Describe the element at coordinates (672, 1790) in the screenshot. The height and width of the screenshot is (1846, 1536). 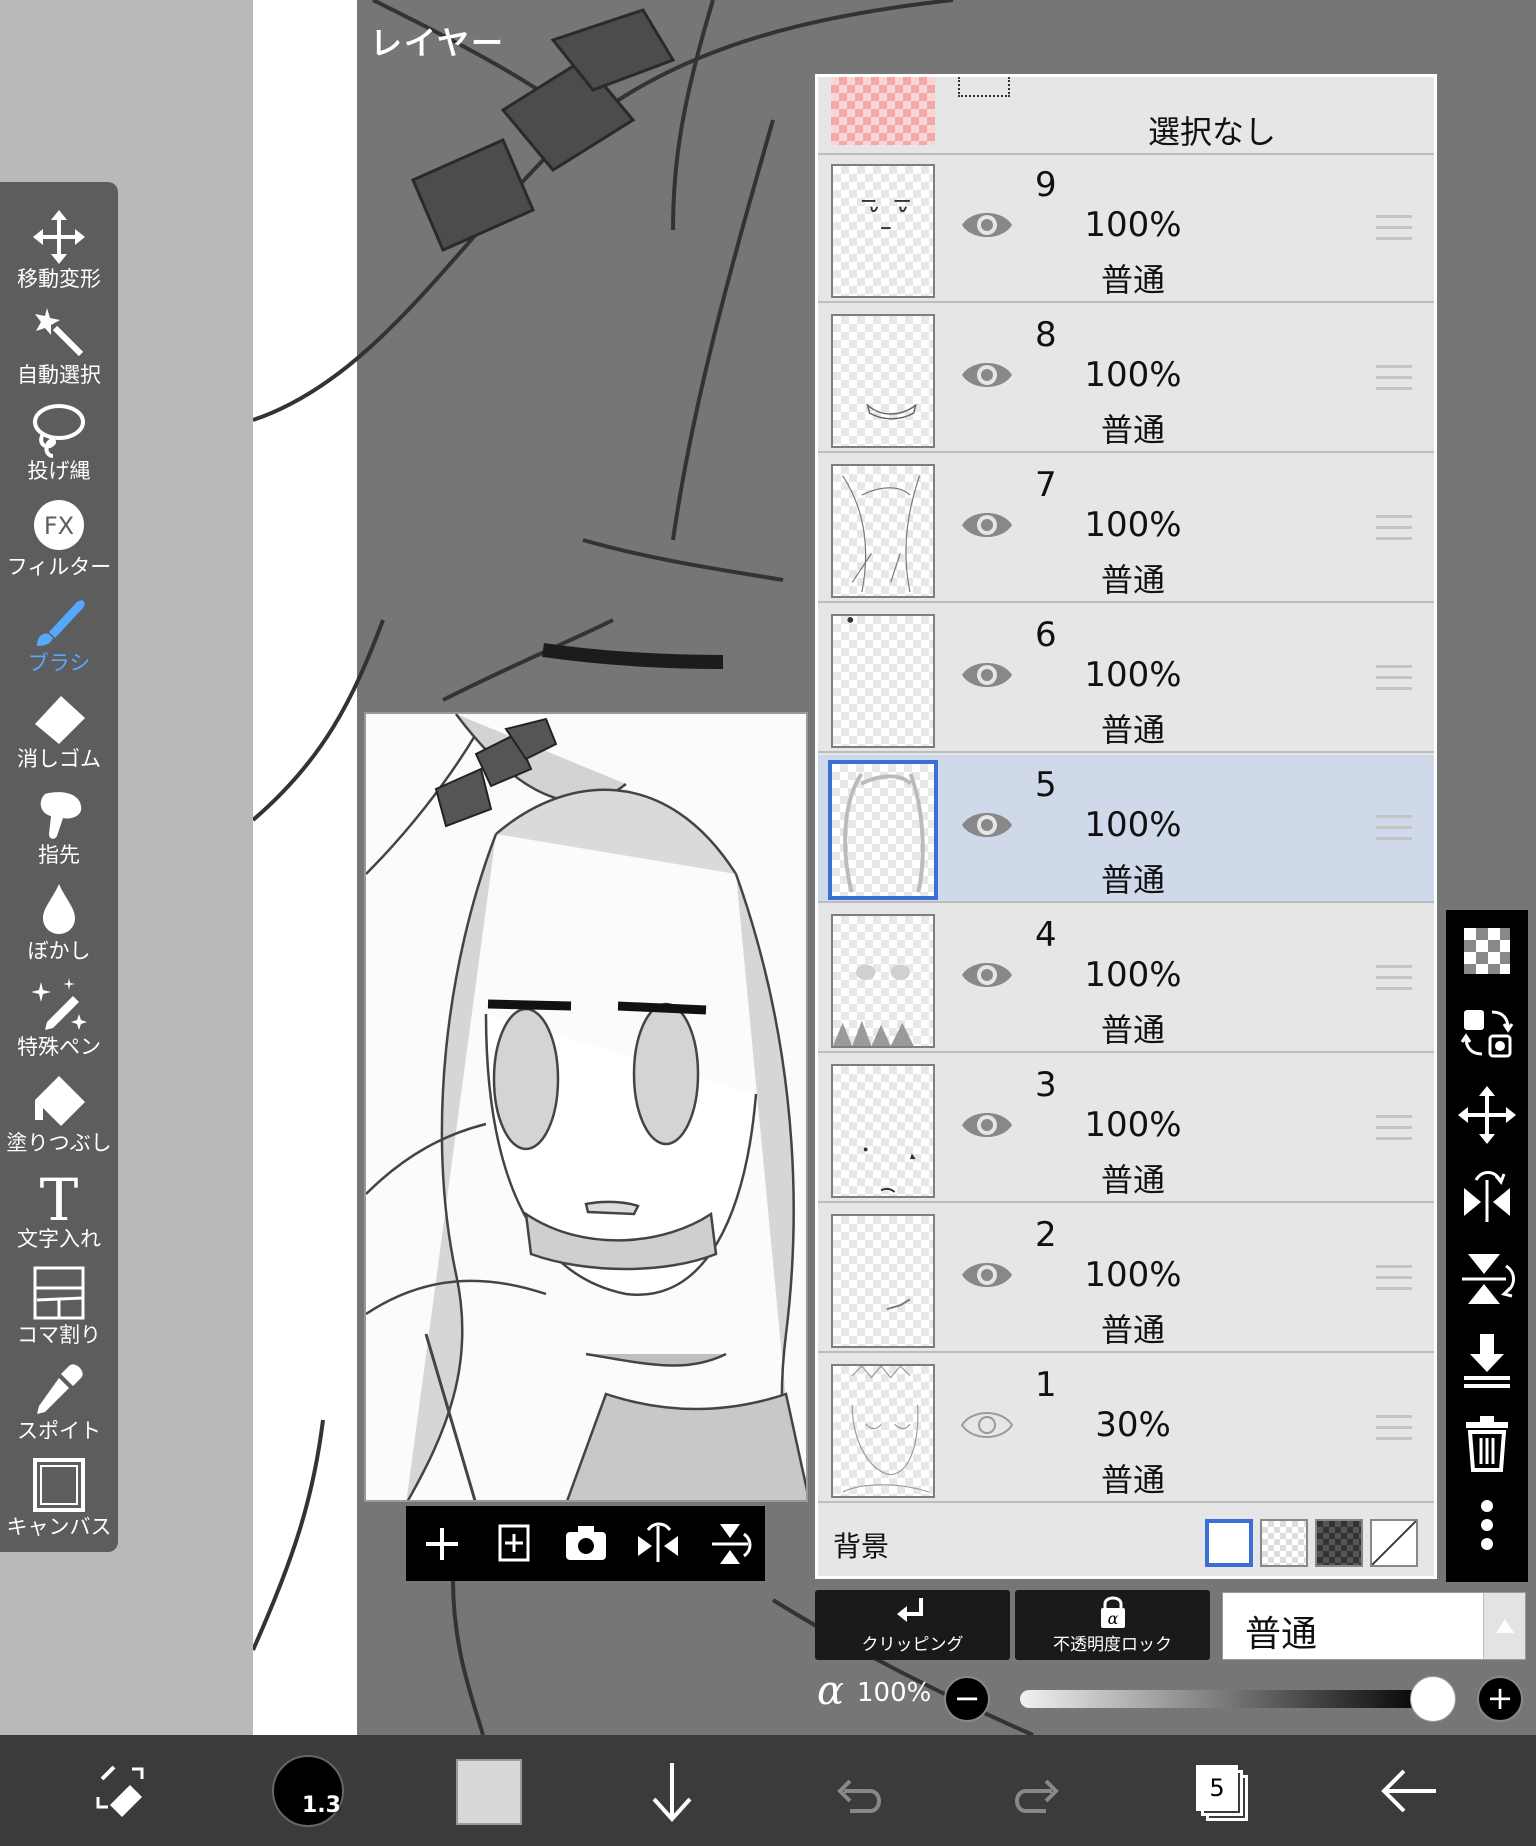
I see `arrow-down-icon` at that location.